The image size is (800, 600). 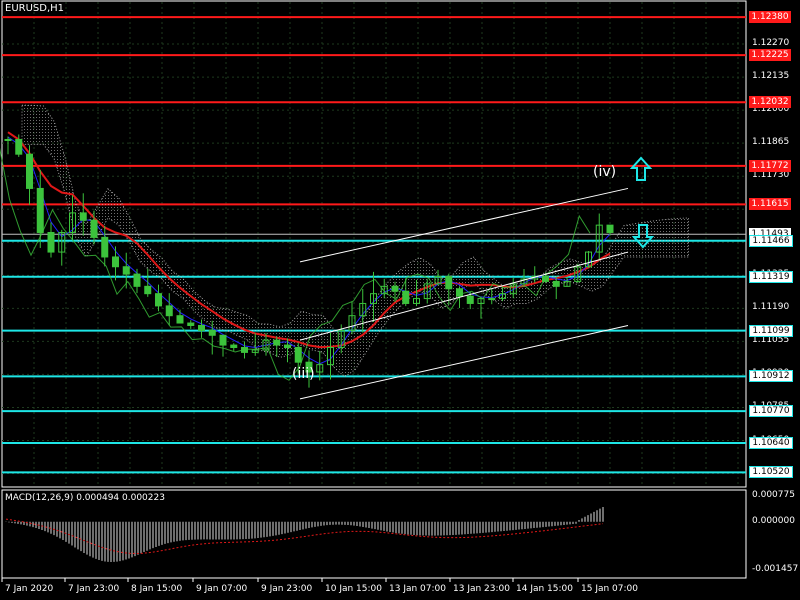 I want to click on time-tick-label: 13 Jan 23:00, so click(x=481, y=589).